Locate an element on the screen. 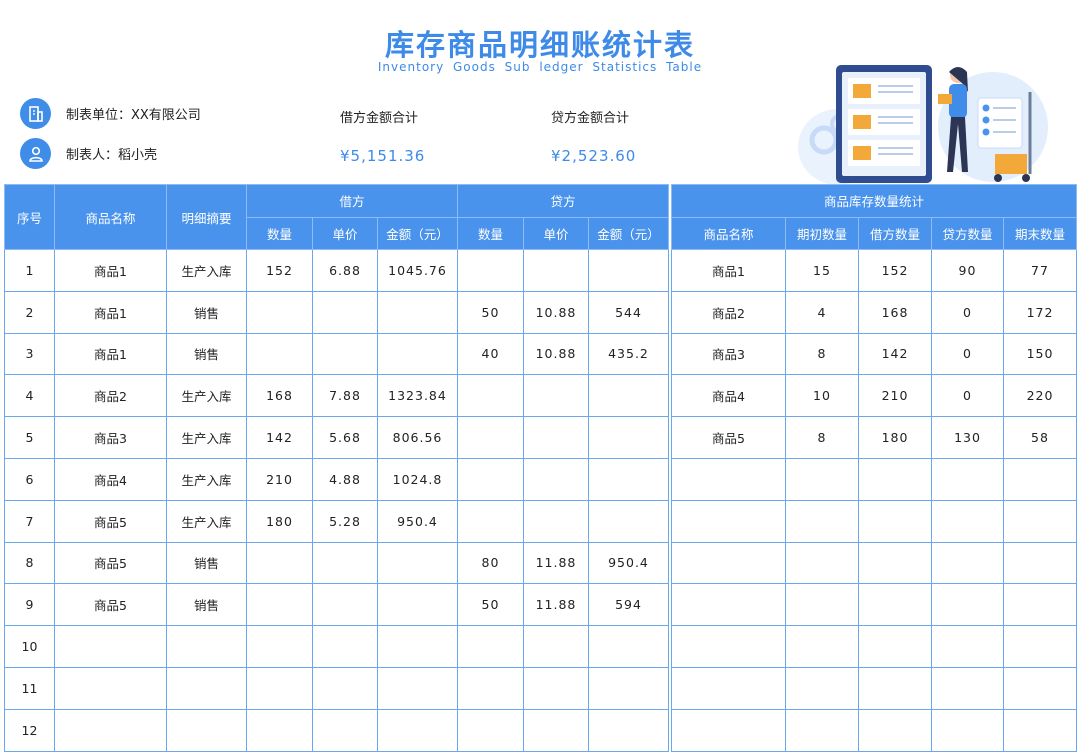  cell-stock-debit-qty: 152 is located at coordinates (895, 270).